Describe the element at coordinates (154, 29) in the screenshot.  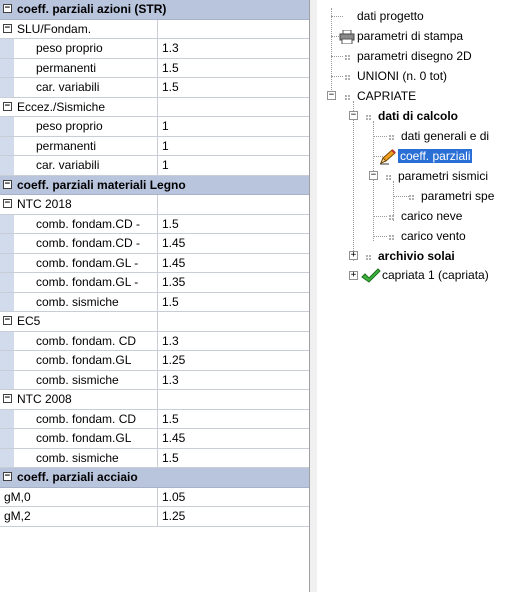
I see `grid-group-row: − SLU/Fondam.` at that location.